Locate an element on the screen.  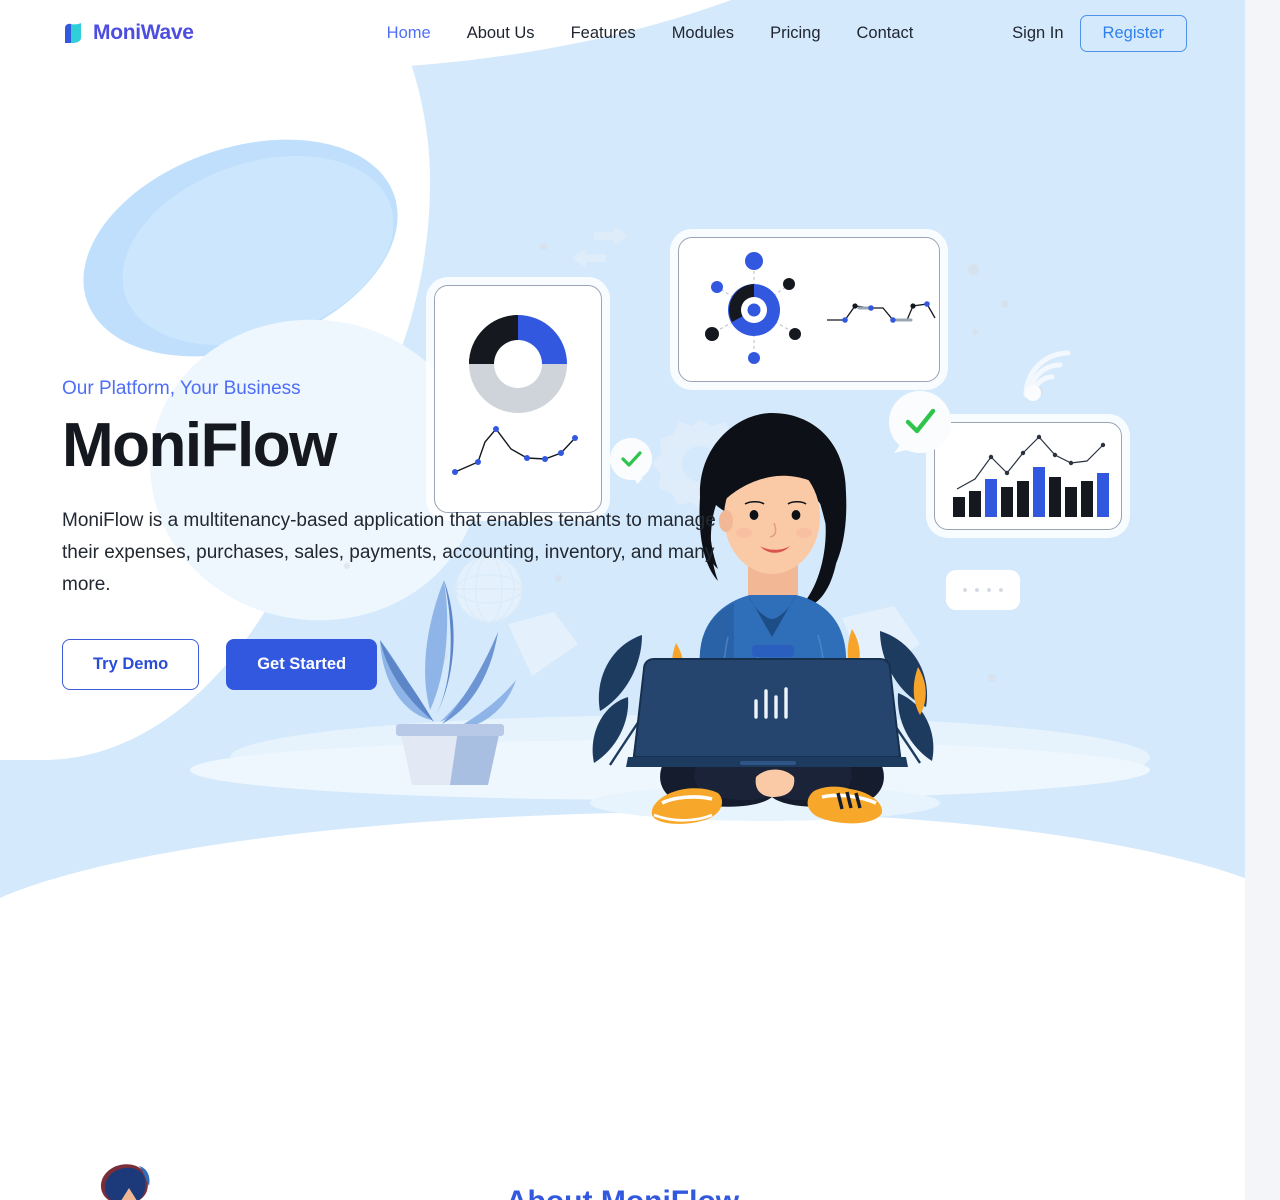
brand-name: MoniWave is located at coordinates (143, 32).